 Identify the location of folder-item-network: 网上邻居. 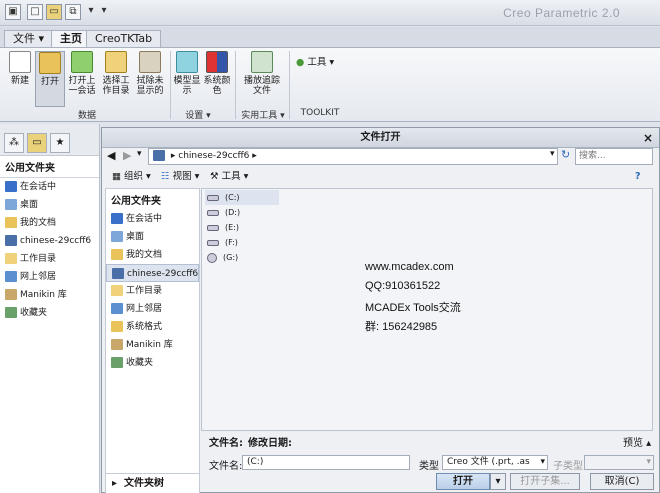
(152, 309).